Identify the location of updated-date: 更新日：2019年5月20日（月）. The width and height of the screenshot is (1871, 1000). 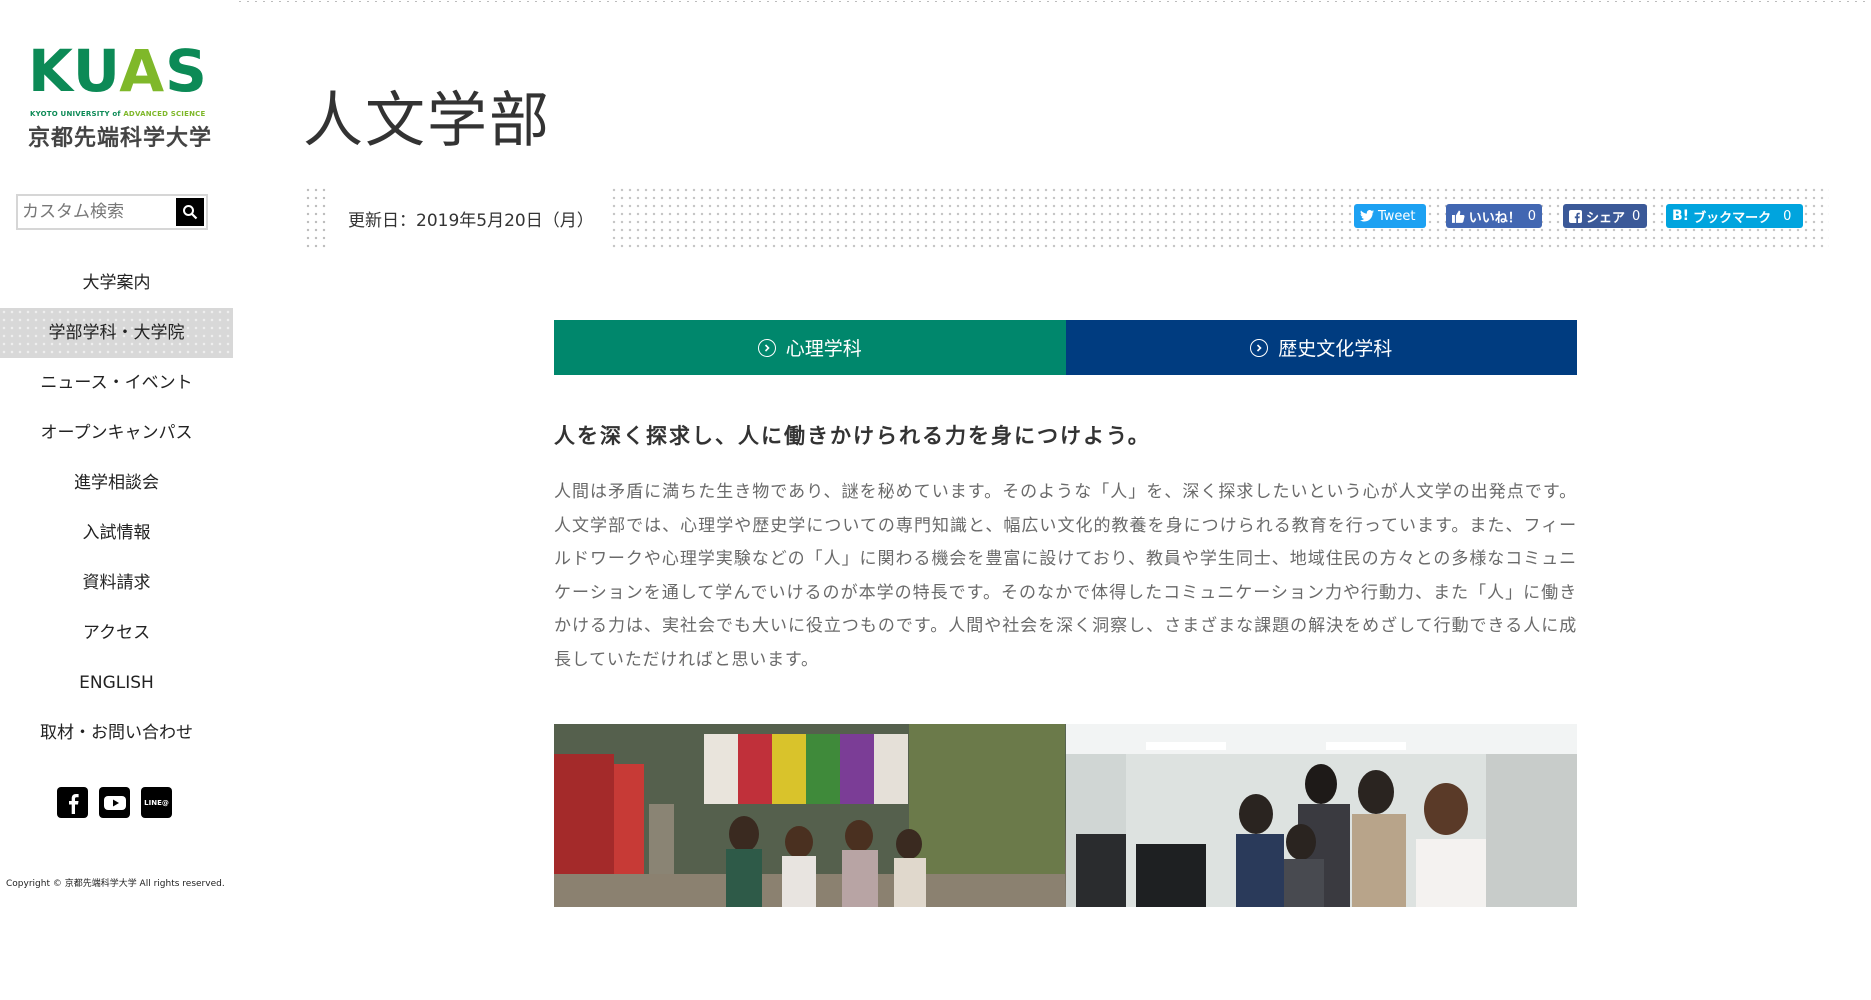
(471, 221).